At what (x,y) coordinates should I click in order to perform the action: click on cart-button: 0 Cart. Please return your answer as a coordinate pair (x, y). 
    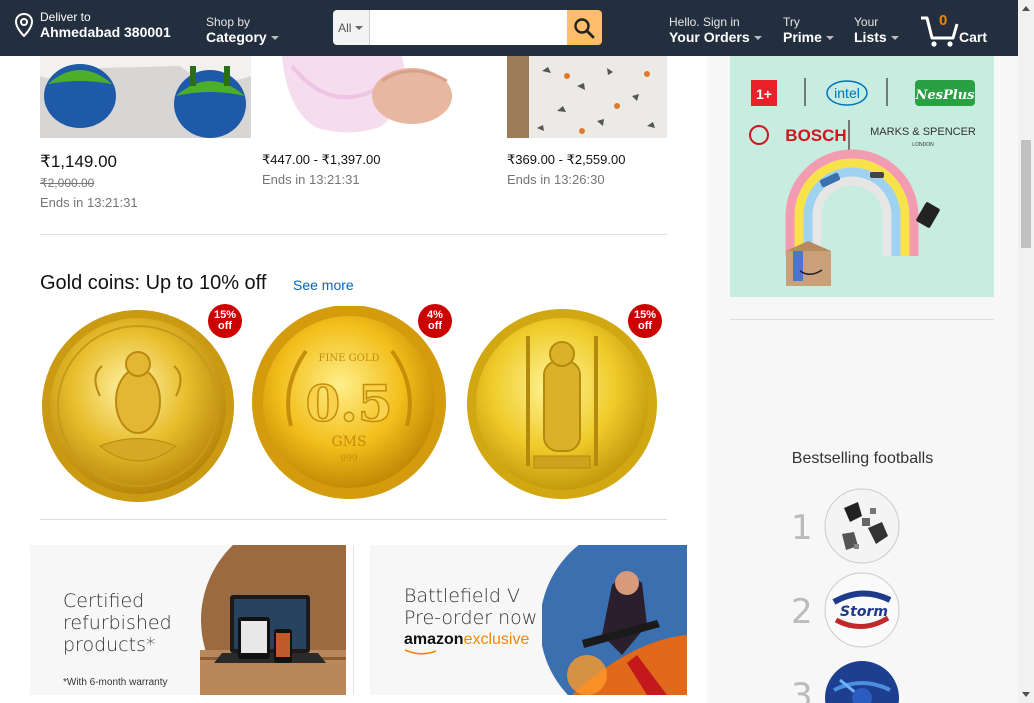
    Looking at the image, I should click on (959, 30).